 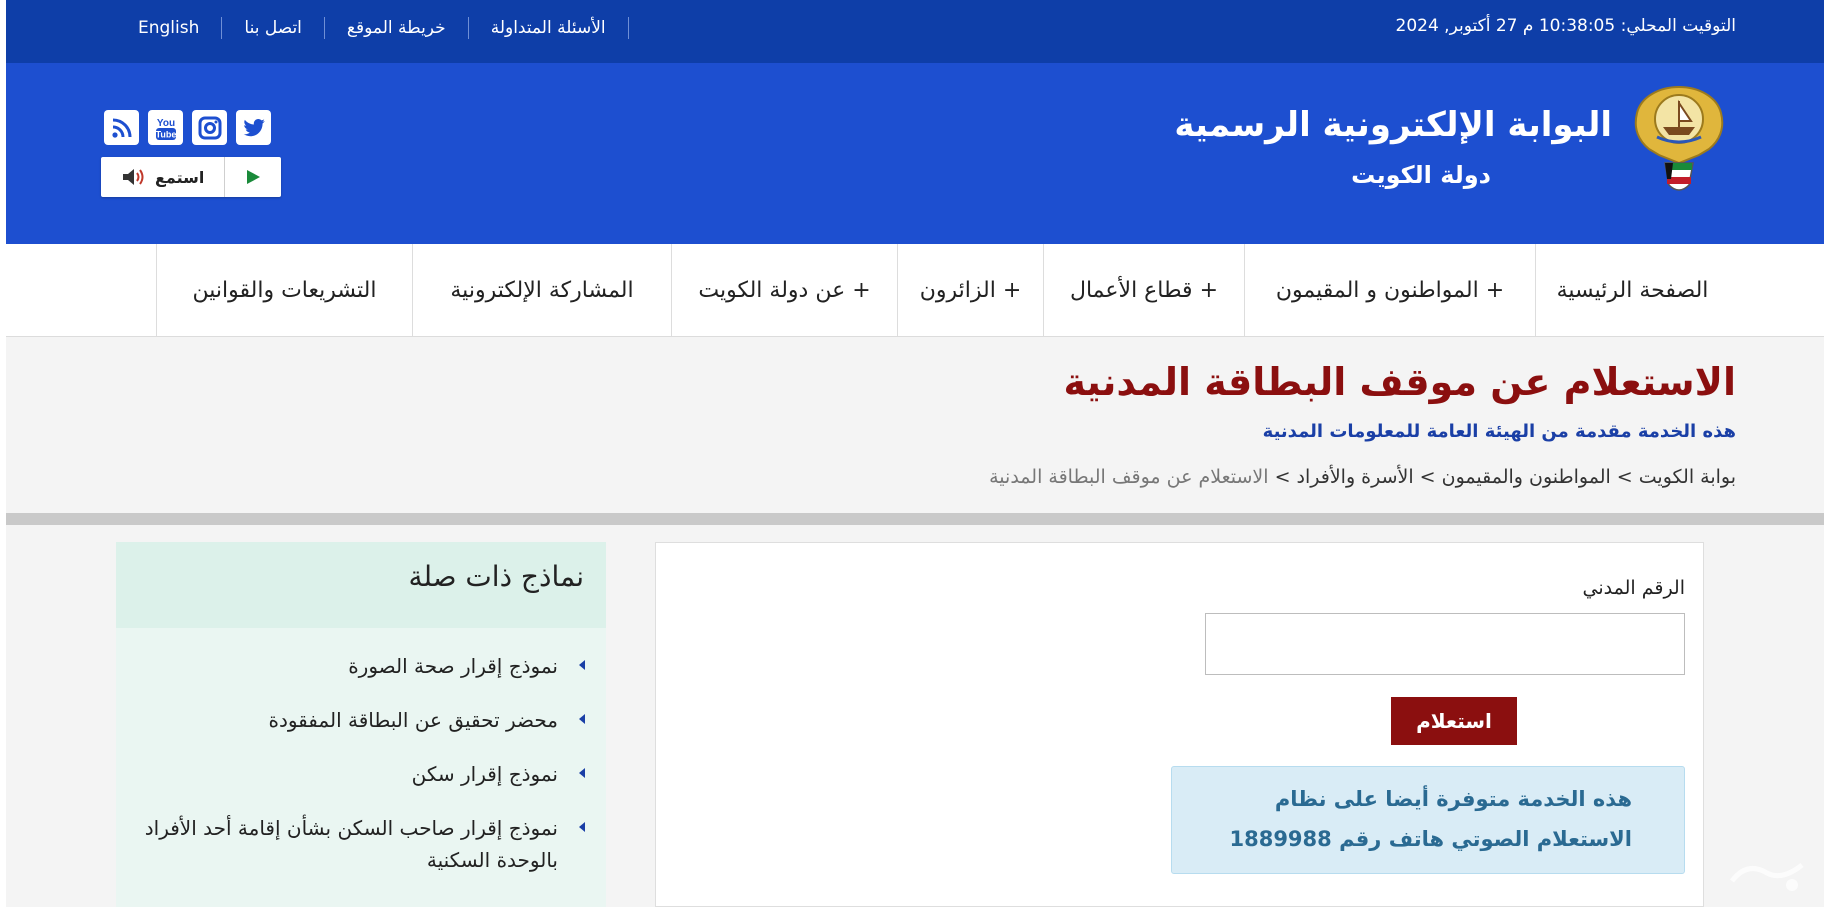 I want to click on english-link: English, so click(x=168, y=28).